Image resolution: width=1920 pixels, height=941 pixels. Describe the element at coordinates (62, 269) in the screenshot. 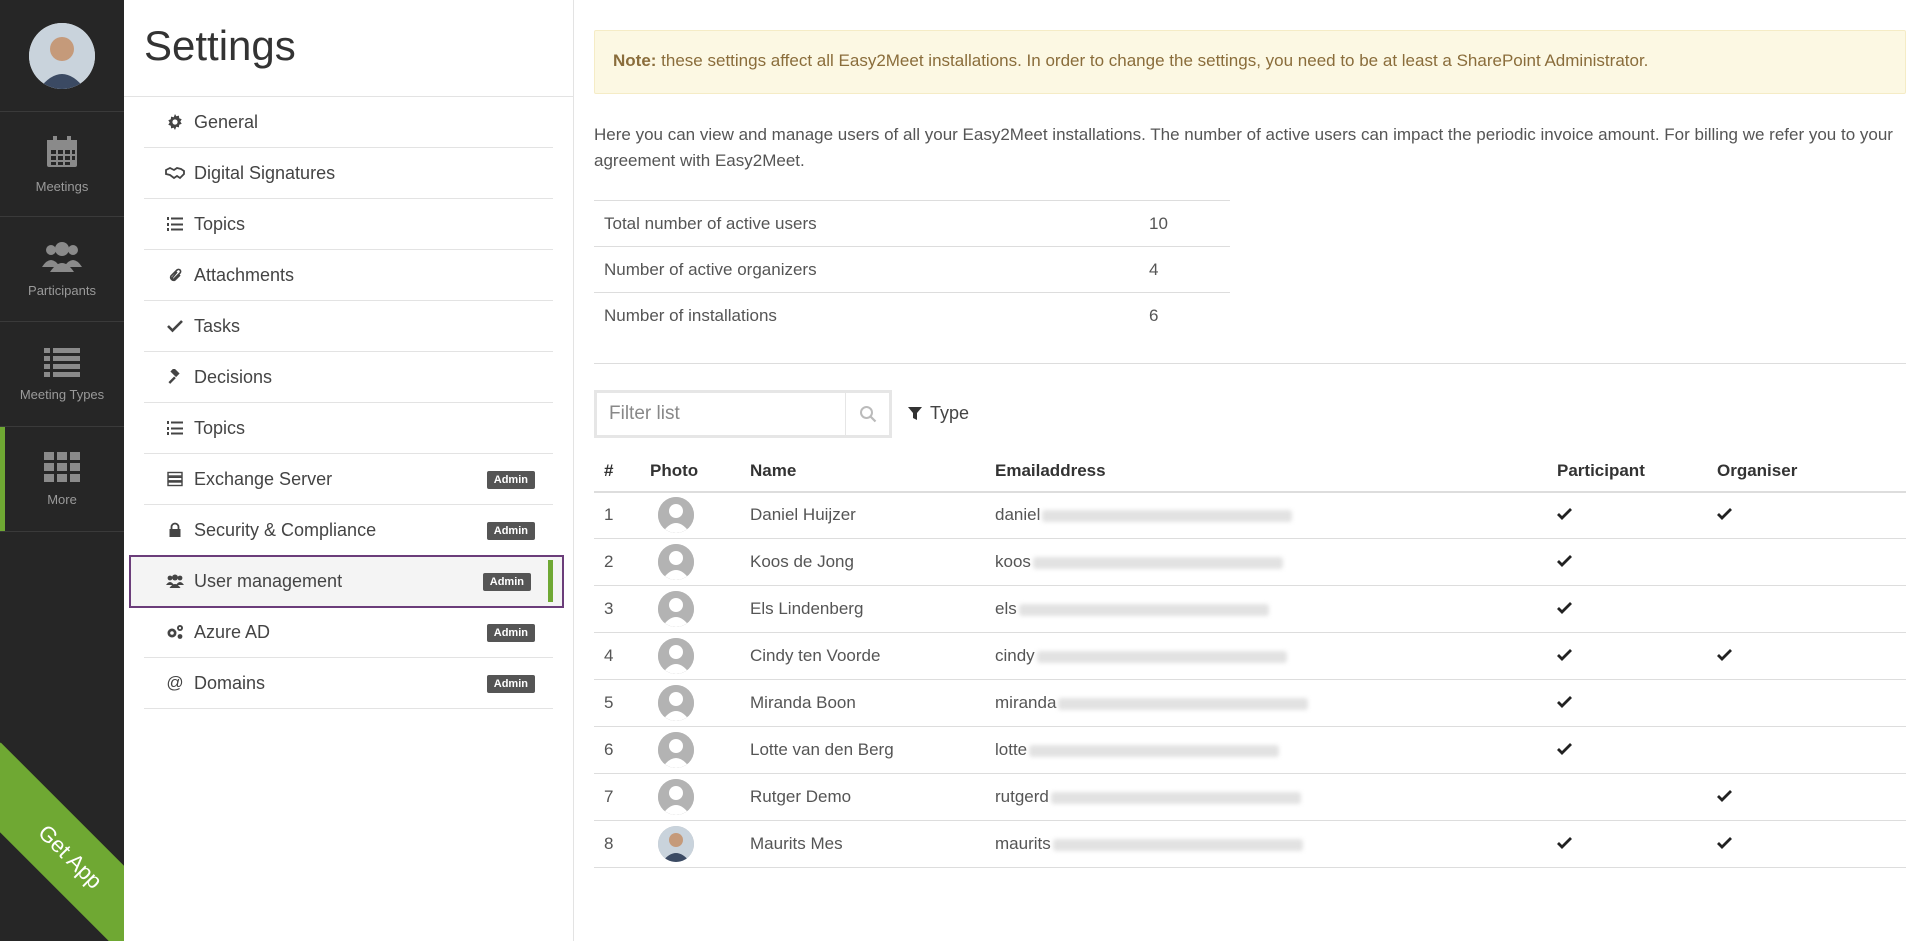

I see `rail-item-participants: Participants` at that location.